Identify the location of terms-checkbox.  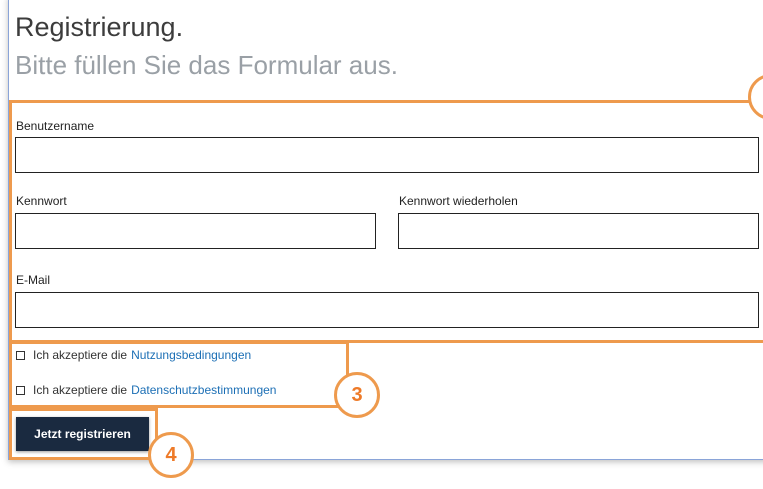
(20, 355).